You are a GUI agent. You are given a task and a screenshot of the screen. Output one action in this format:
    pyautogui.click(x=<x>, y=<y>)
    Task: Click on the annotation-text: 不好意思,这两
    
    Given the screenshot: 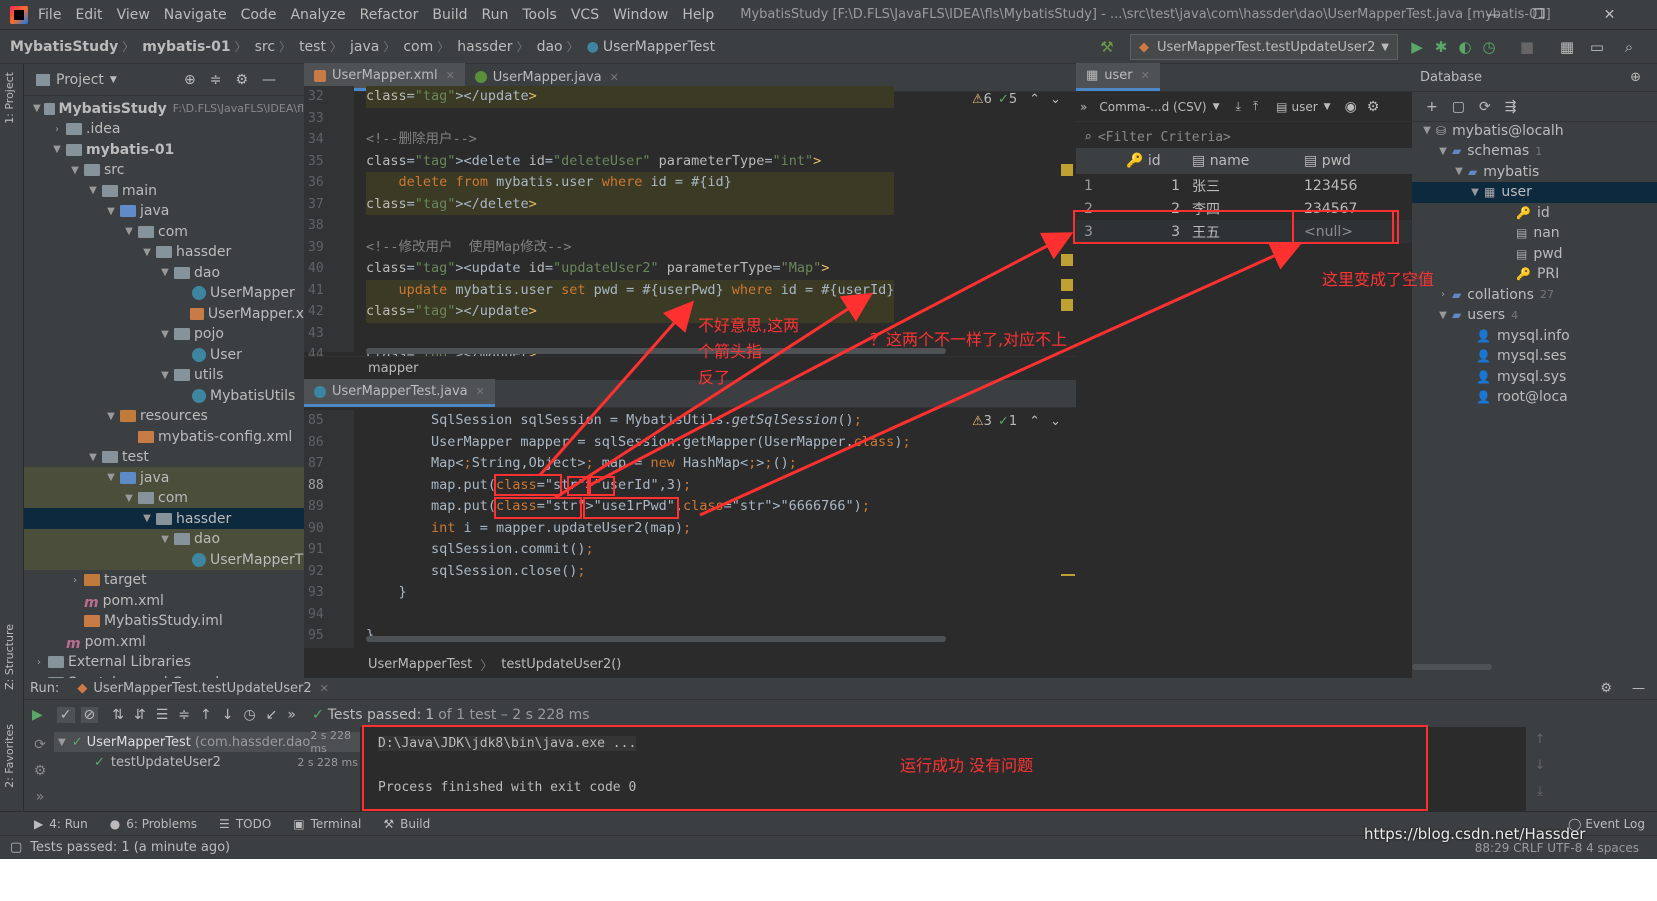 What is the action you would take?
    pyautogui.click(x=749, y=325)
    